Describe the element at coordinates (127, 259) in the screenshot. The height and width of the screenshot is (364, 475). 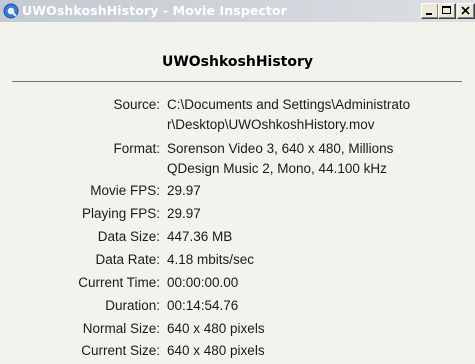
I see `data-rate-label: Data Rate:` at that location.